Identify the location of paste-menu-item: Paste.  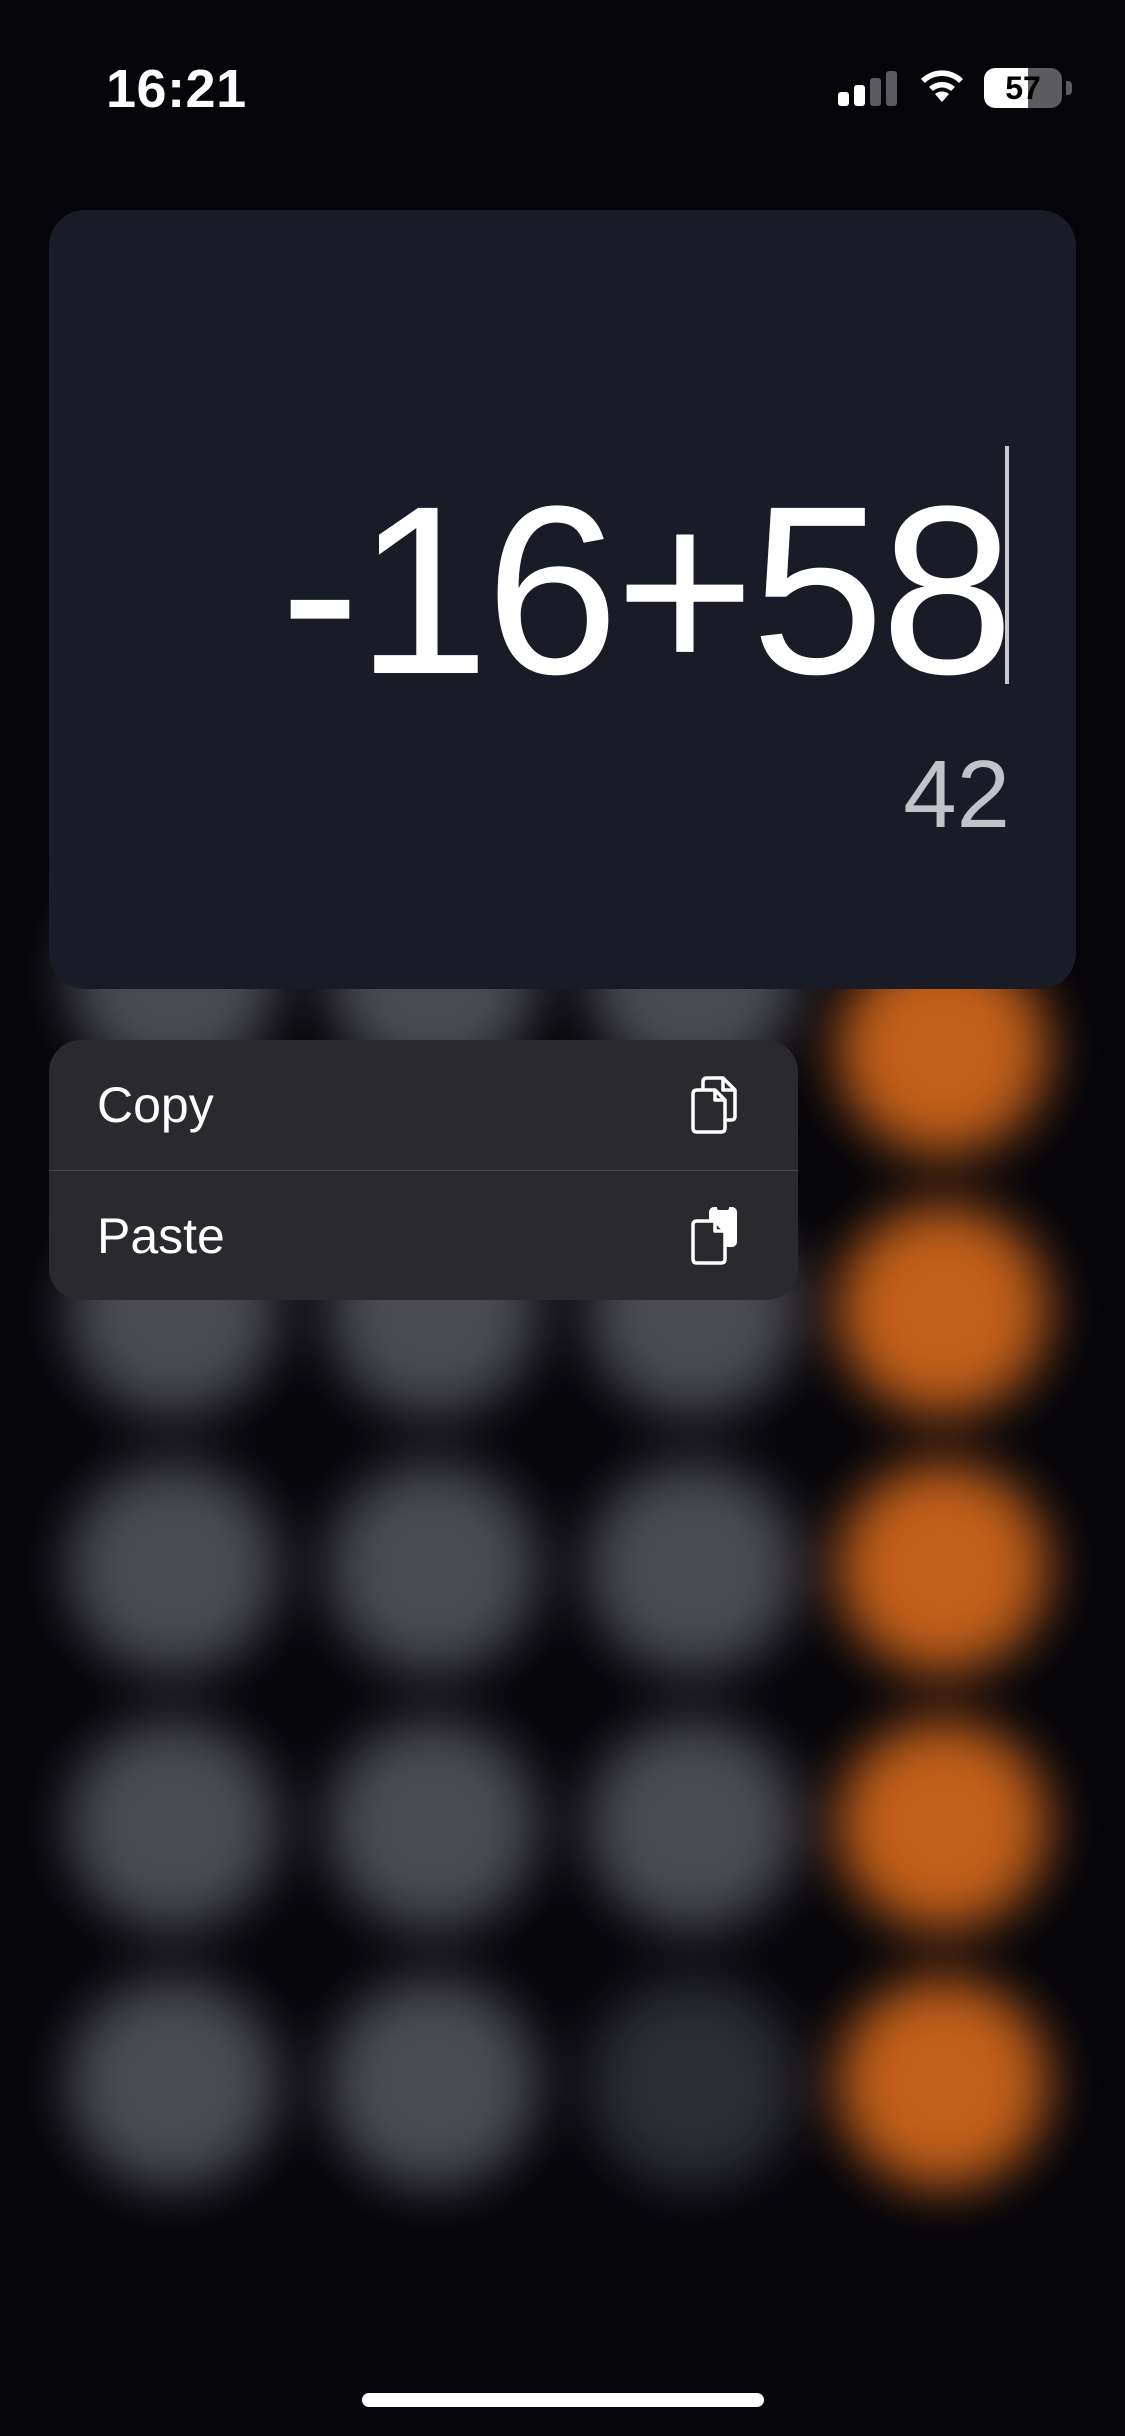
(423, 1235).